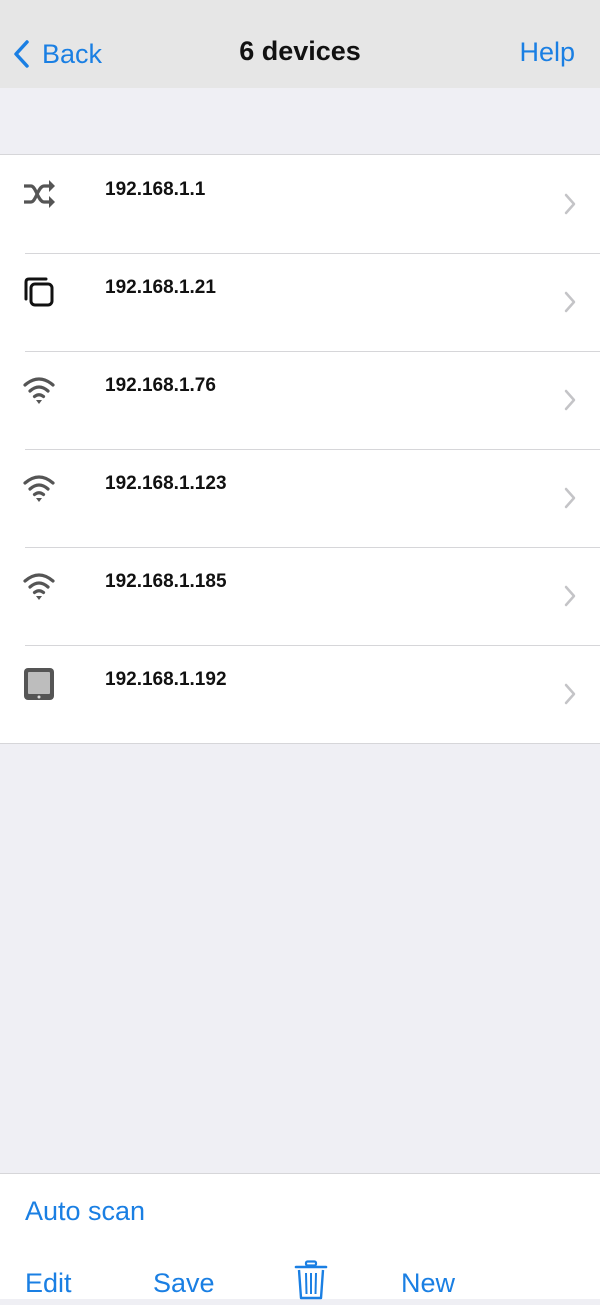 The height and width of the screenshot is (1305, 600). What do you see at coordinates (166, 483) in the screenshot?
I see `device-ip: 192.168.1.123` at bounding box center [166, 483].